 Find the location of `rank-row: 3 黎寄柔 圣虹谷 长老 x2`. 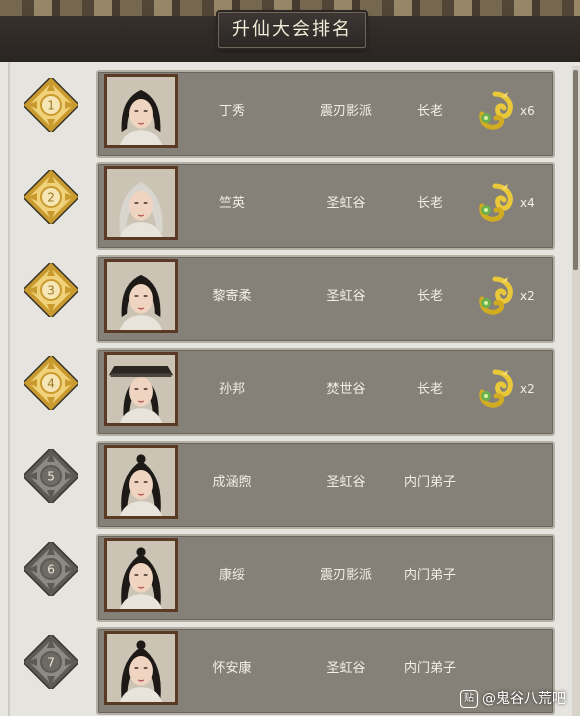

rank-row: 3 黎寄柔 圣虹谷 长老 x2 is located at coordinates (290, 297).